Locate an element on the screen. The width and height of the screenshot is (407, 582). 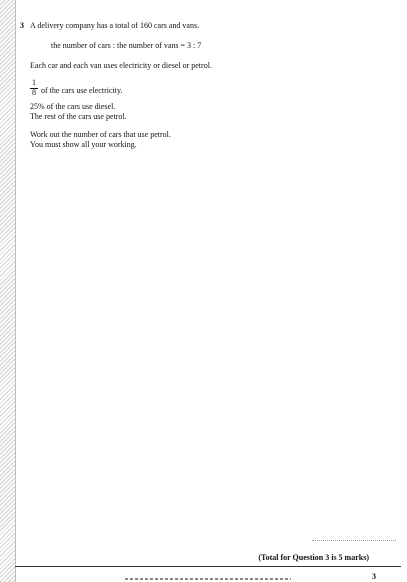
fraction-one-eighth: 1 8 is located at coordinates (34, 88).